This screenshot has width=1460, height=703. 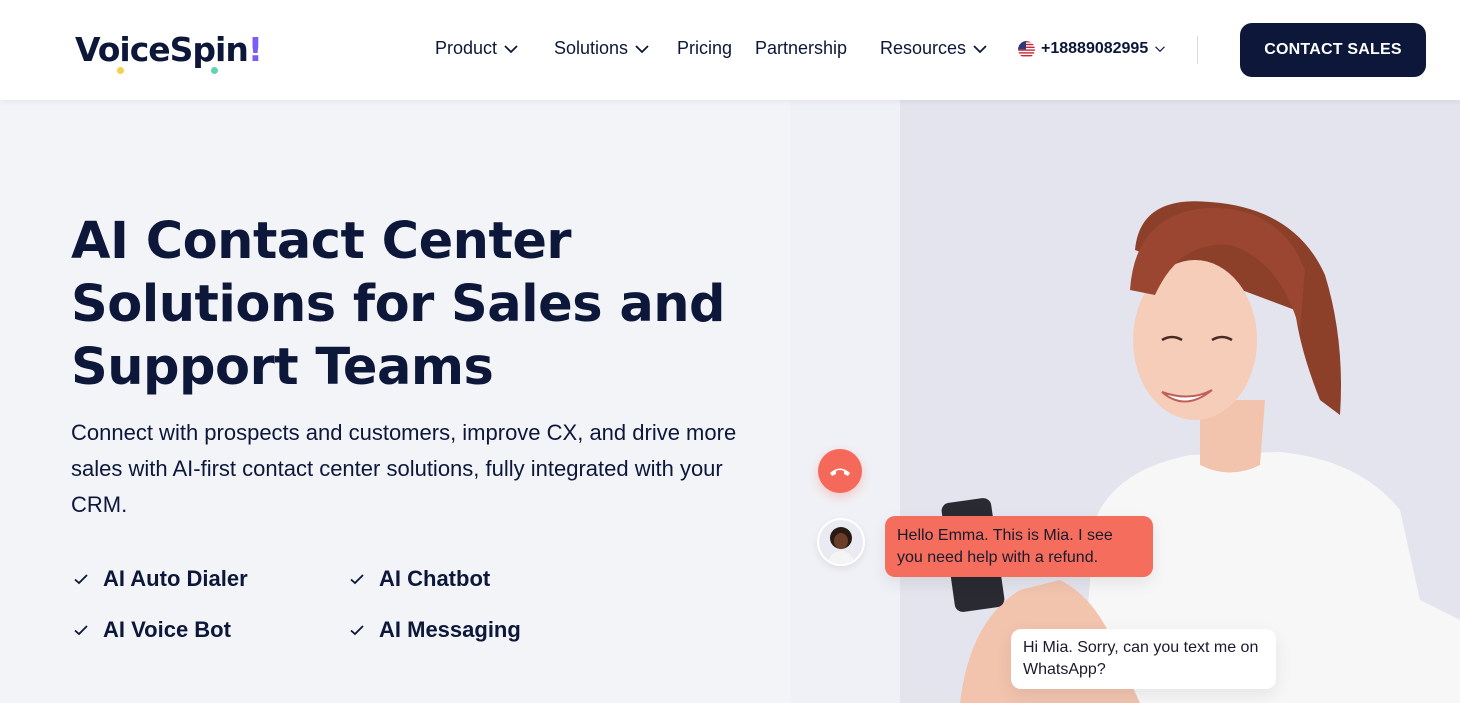 I want to click on nav-item-label: Resources, so click(x=923, y=48).